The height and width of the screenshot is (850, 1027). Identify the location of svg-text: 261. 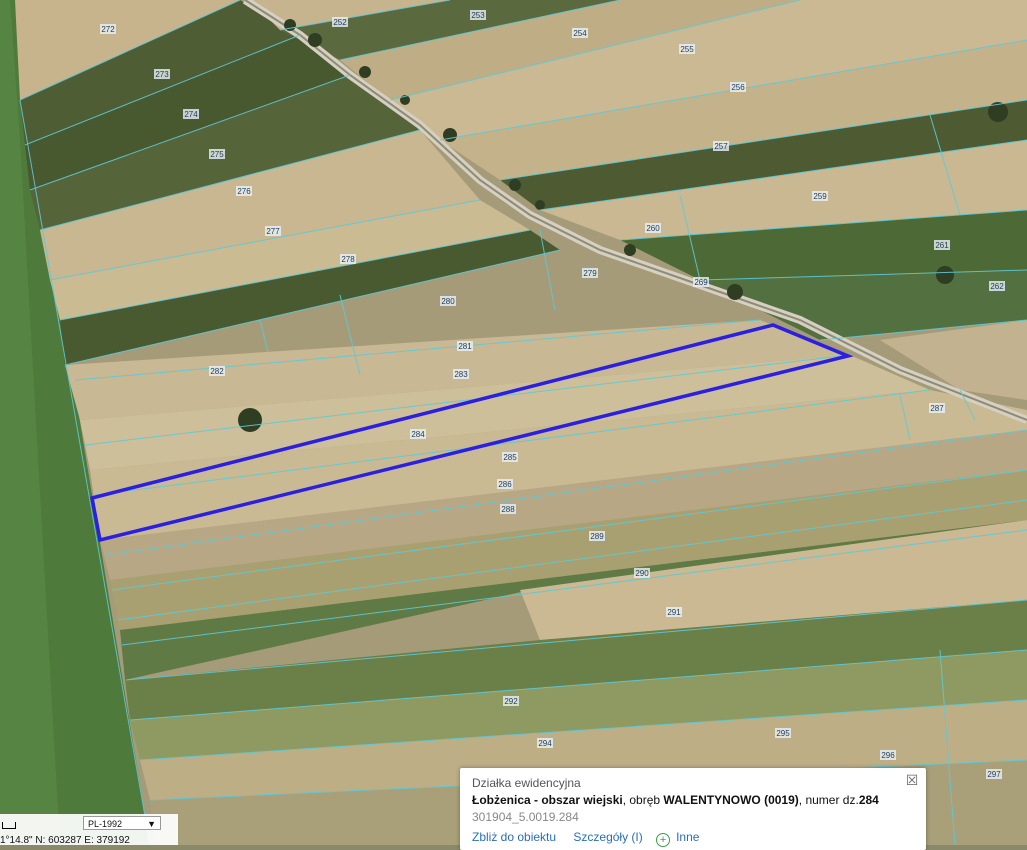
(942, 245).